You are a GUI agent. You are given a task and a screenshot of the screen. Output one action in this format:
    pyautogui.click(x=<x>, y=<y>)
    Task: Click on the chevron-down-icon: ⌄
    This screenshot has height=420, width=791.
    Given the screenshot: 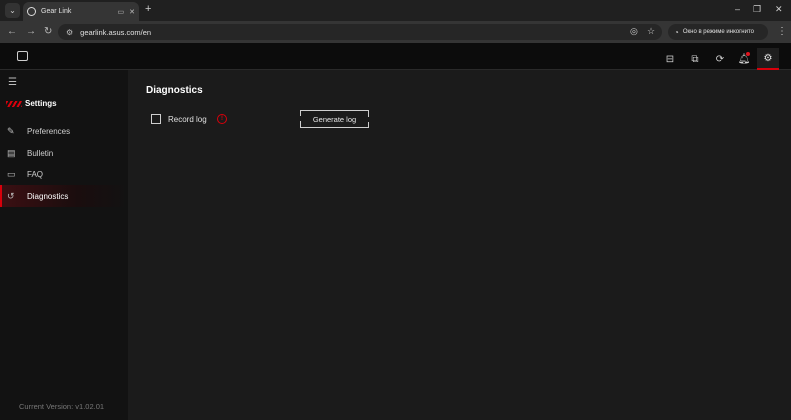 What is the action you would take?
    pyautogui.click(x=12, y=10)
    